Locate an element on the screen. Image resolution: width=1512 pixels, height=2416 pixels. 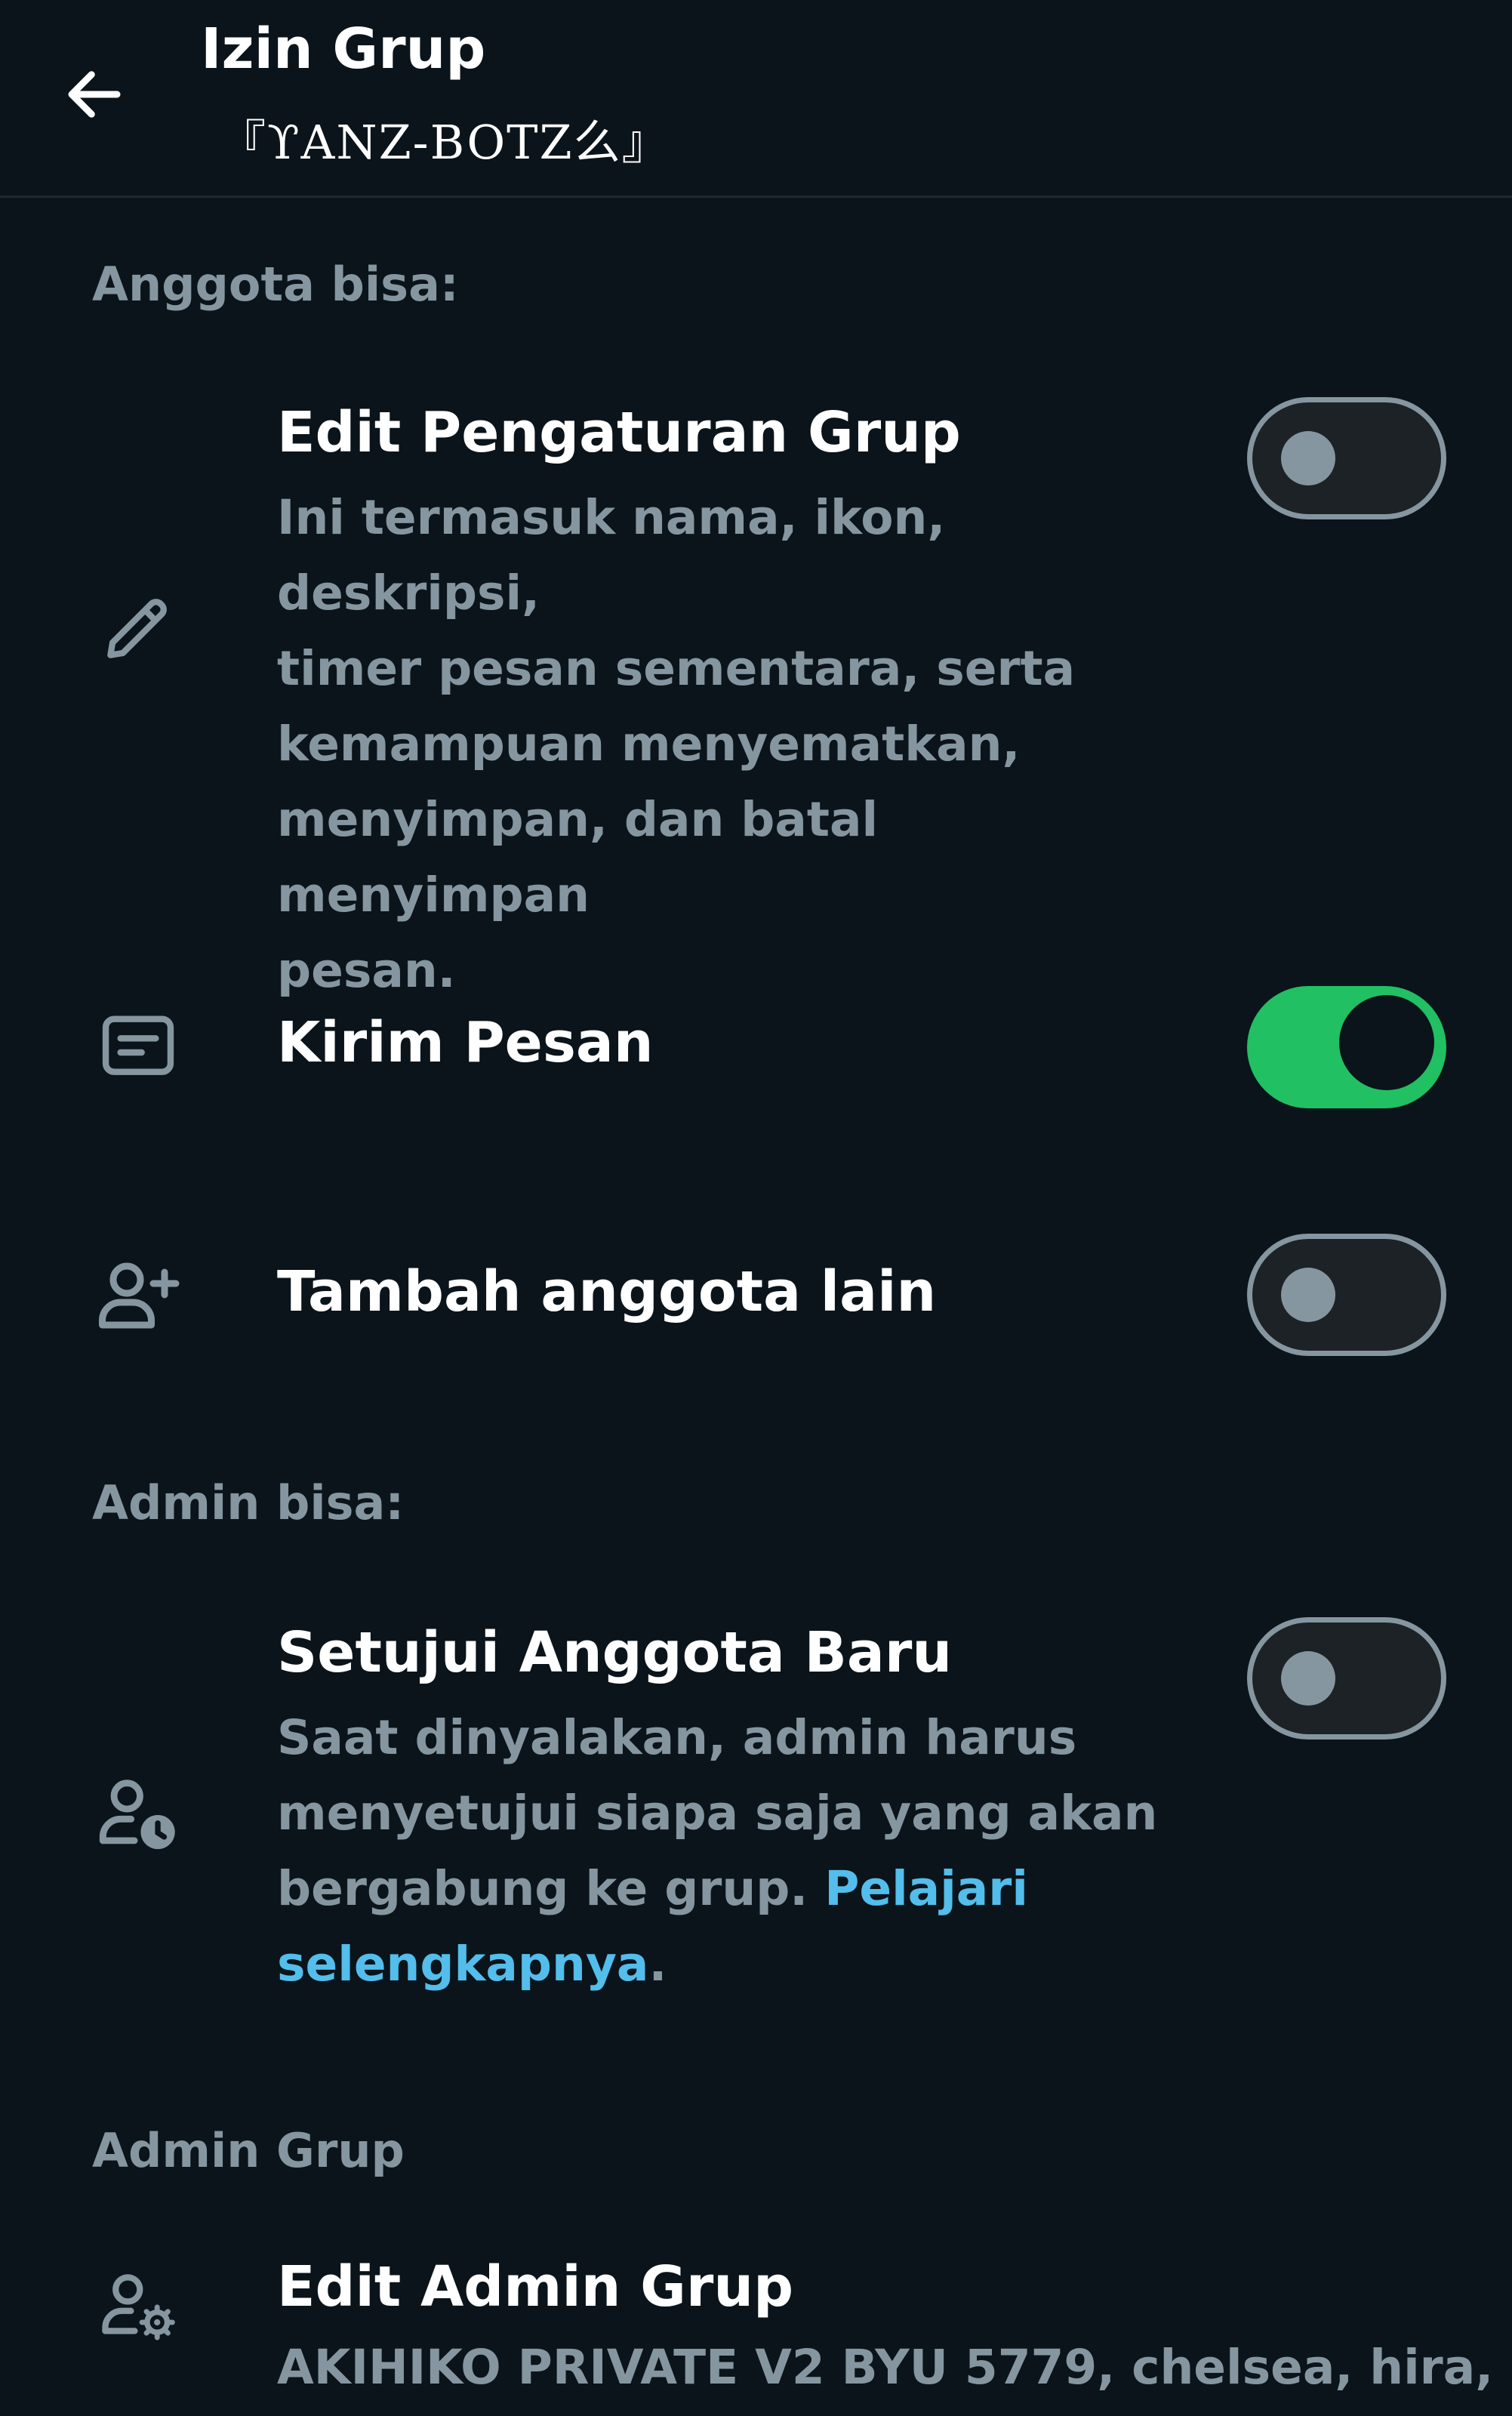
setting-title: Kirim Pesan is located at coordinates (465, 1043).